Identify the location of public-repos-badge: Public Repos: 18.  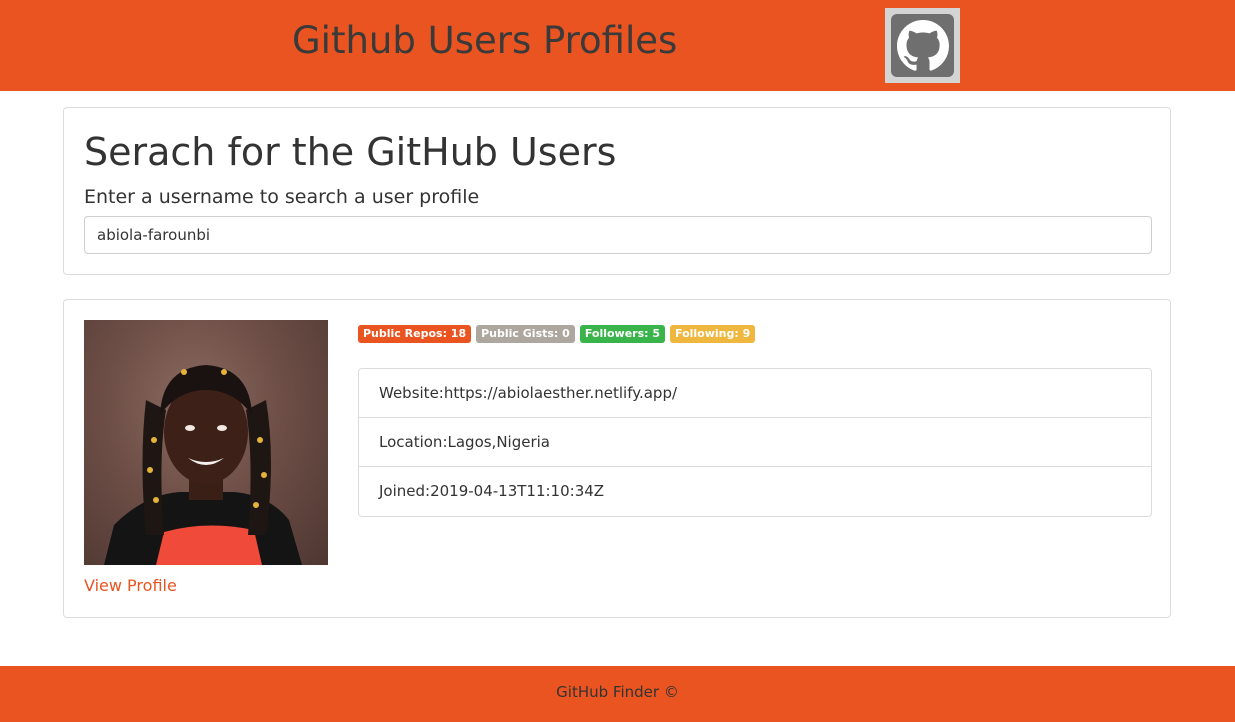
(415, 334).